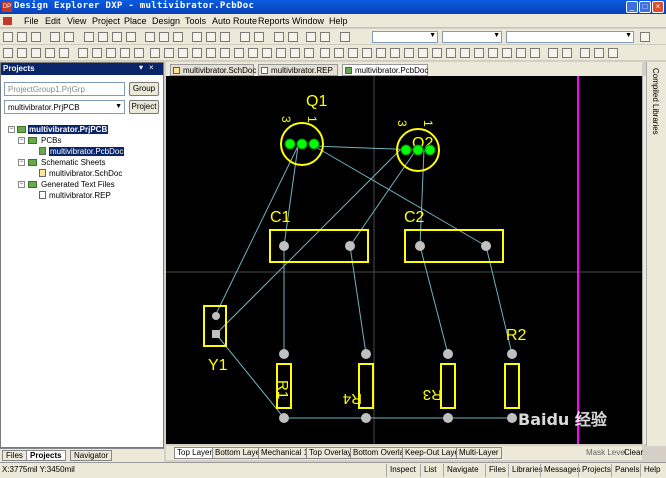  I want to click on cross-probe-icon, so click(279, 37).